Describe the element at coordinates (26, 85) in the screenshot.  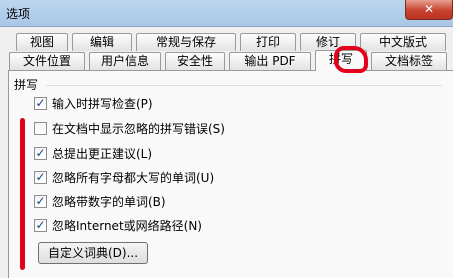
I see `spelling-group-label: 拼写` at that location.